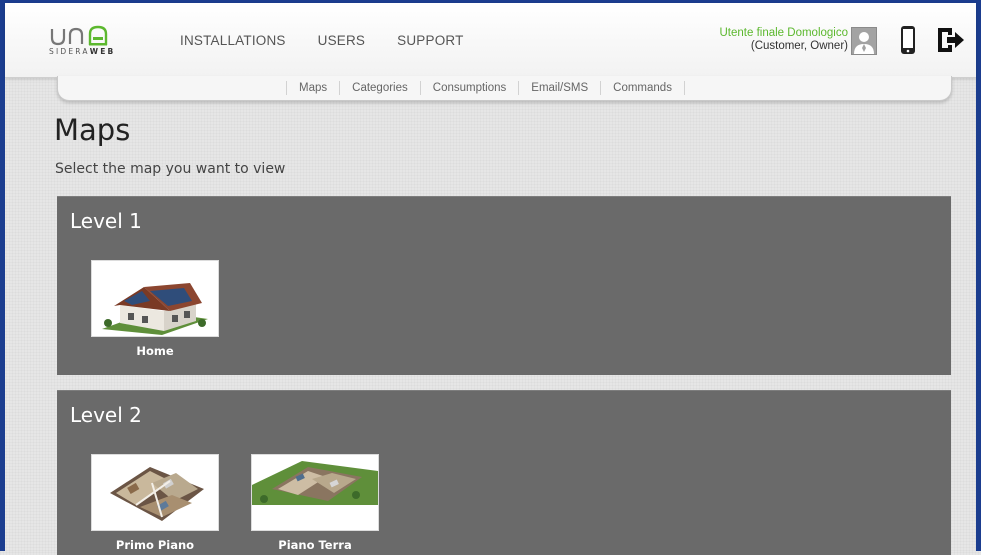  Describe the element at coordinates (155, 298) in the screenshot. I see `map-image-home` at that location.